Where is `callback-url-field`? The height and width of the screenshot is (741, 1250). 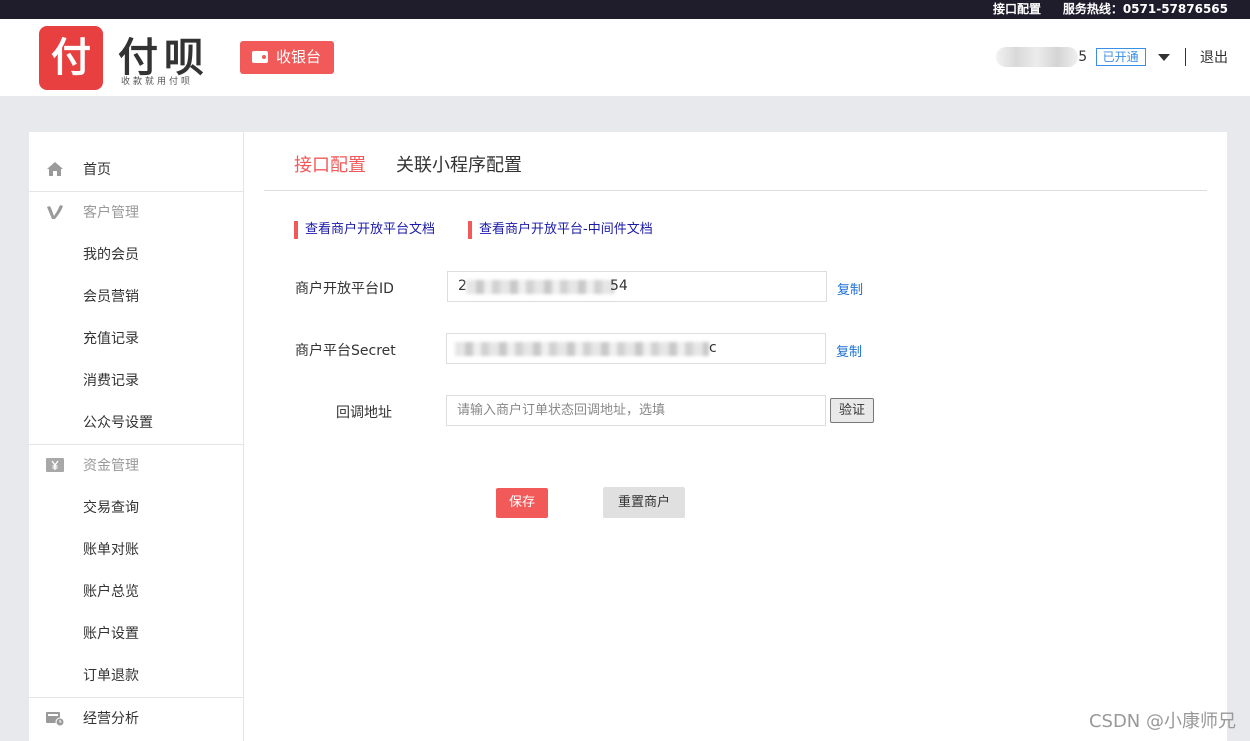 callback-url-field is located at coordinates (636, 410).